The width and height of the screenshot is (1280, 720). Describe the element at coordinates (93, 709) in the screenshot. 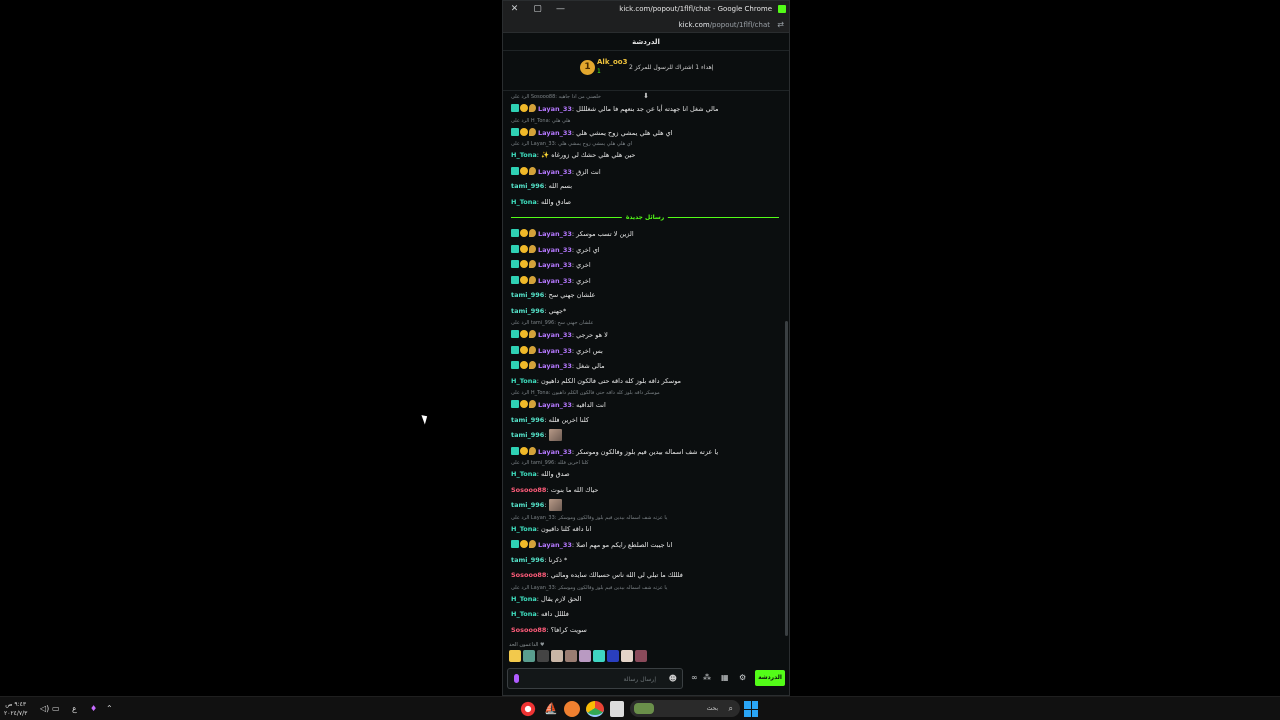

I see `mic-tray-icon: ♦` at that location.